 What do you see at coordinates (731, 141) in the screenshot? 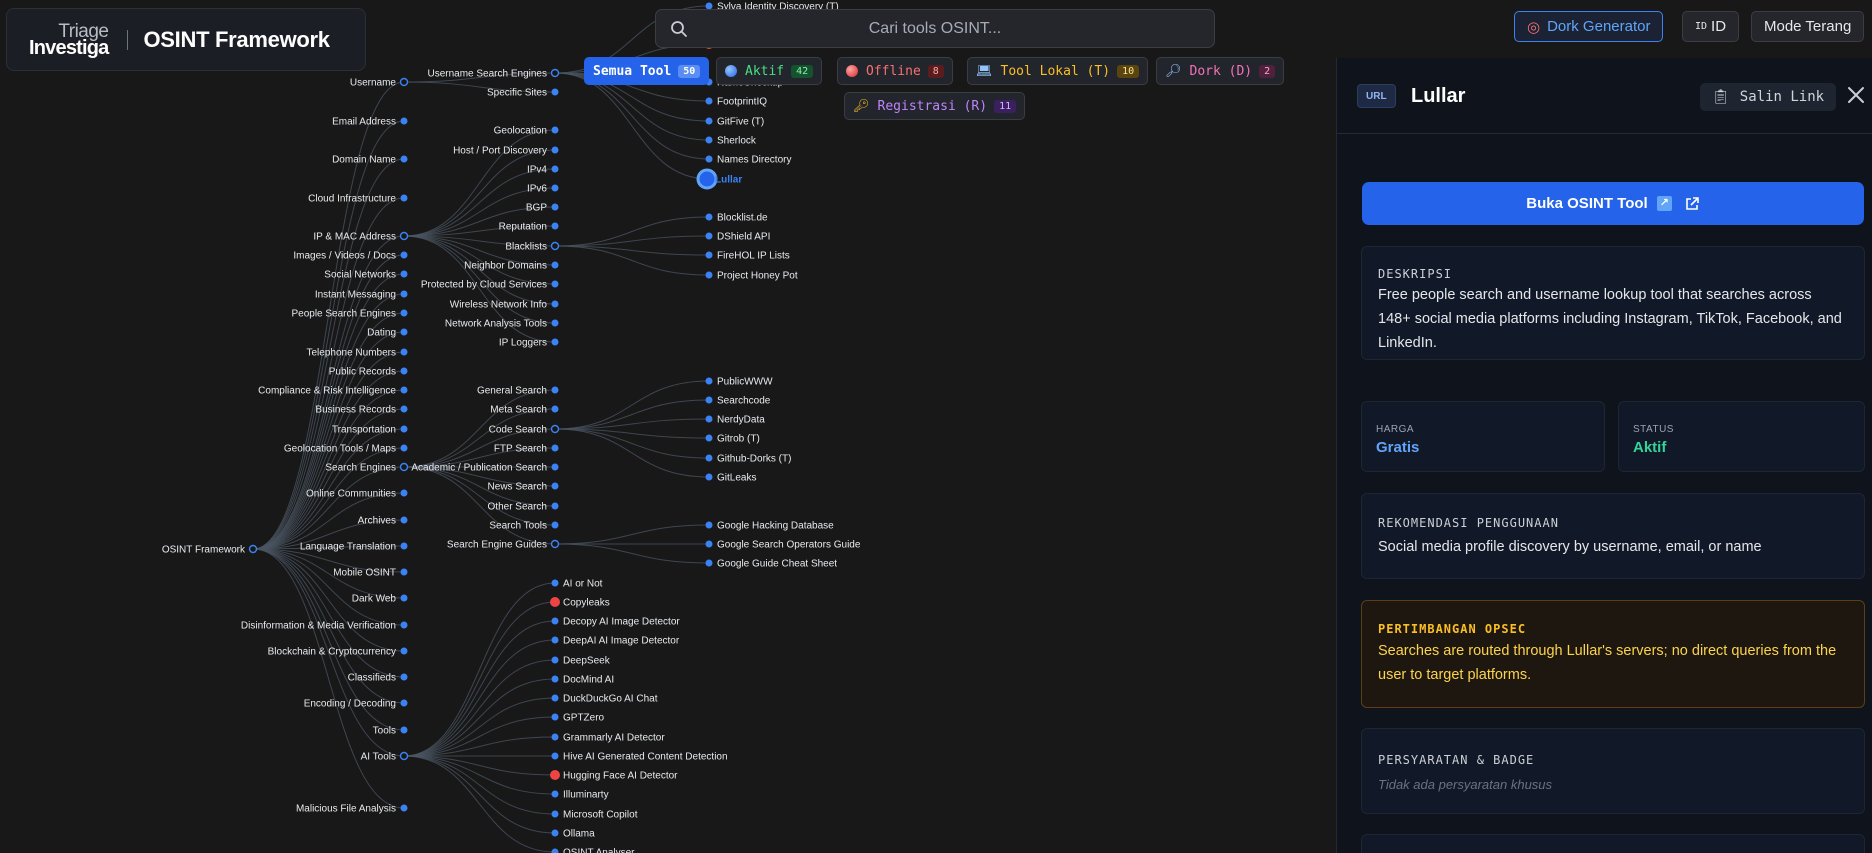
I see `tree-node-sherlock: Sherlock` at bounding box center [731, 141].